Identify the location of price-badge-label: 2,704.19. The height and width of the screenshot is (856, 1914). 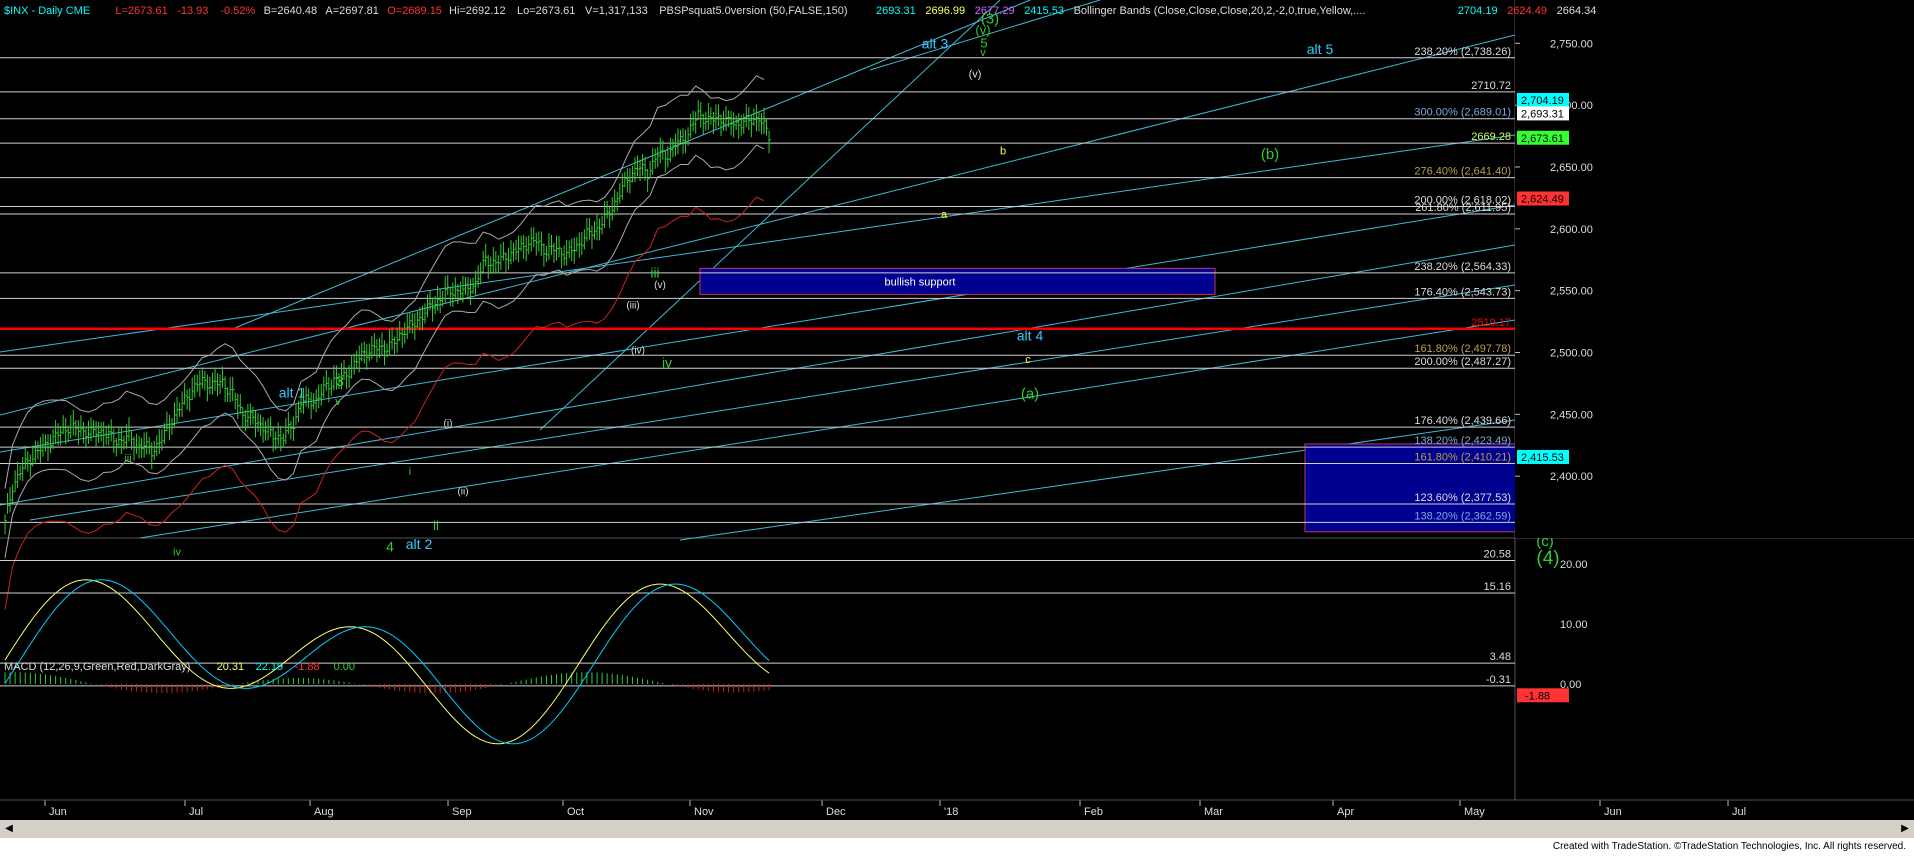
(1542, 101).